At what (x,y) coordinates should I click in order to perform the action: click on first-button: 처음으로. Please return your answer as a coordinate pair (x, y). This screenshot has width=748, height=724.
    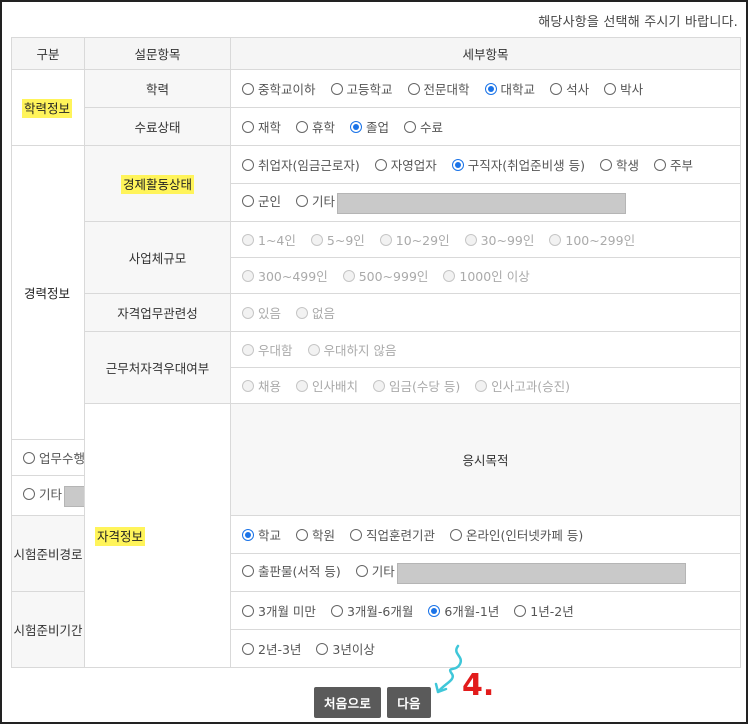
    Looking at the image, I should click on (348, 702).